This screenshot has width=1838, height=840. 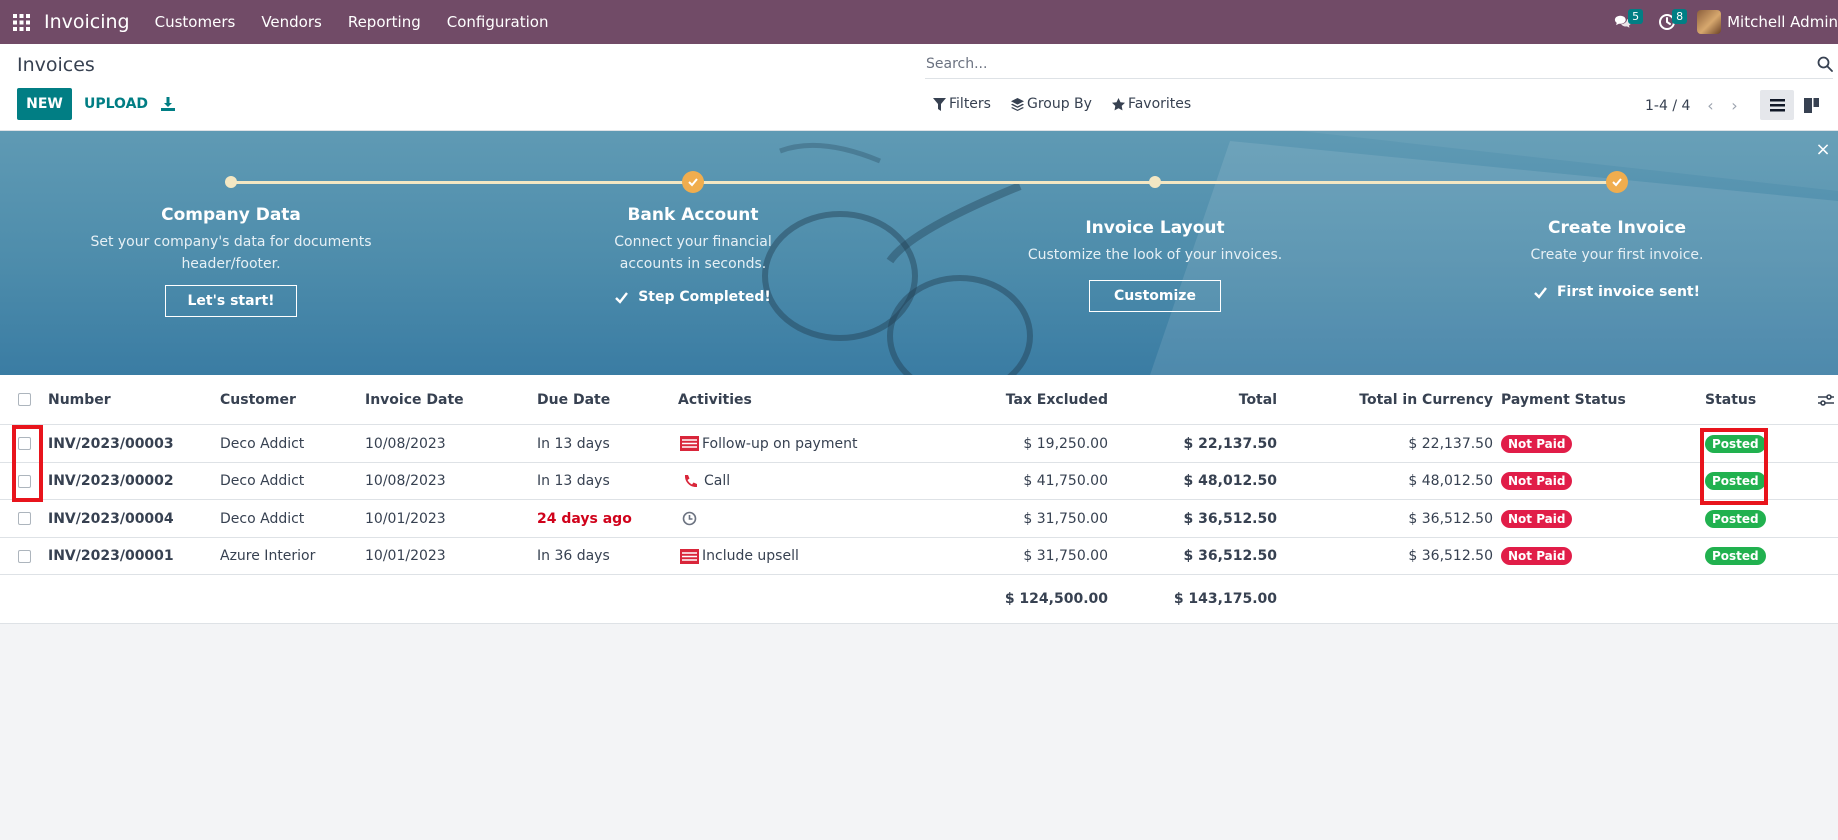 I want to click on search-bar, so click(x=1379, y=64).